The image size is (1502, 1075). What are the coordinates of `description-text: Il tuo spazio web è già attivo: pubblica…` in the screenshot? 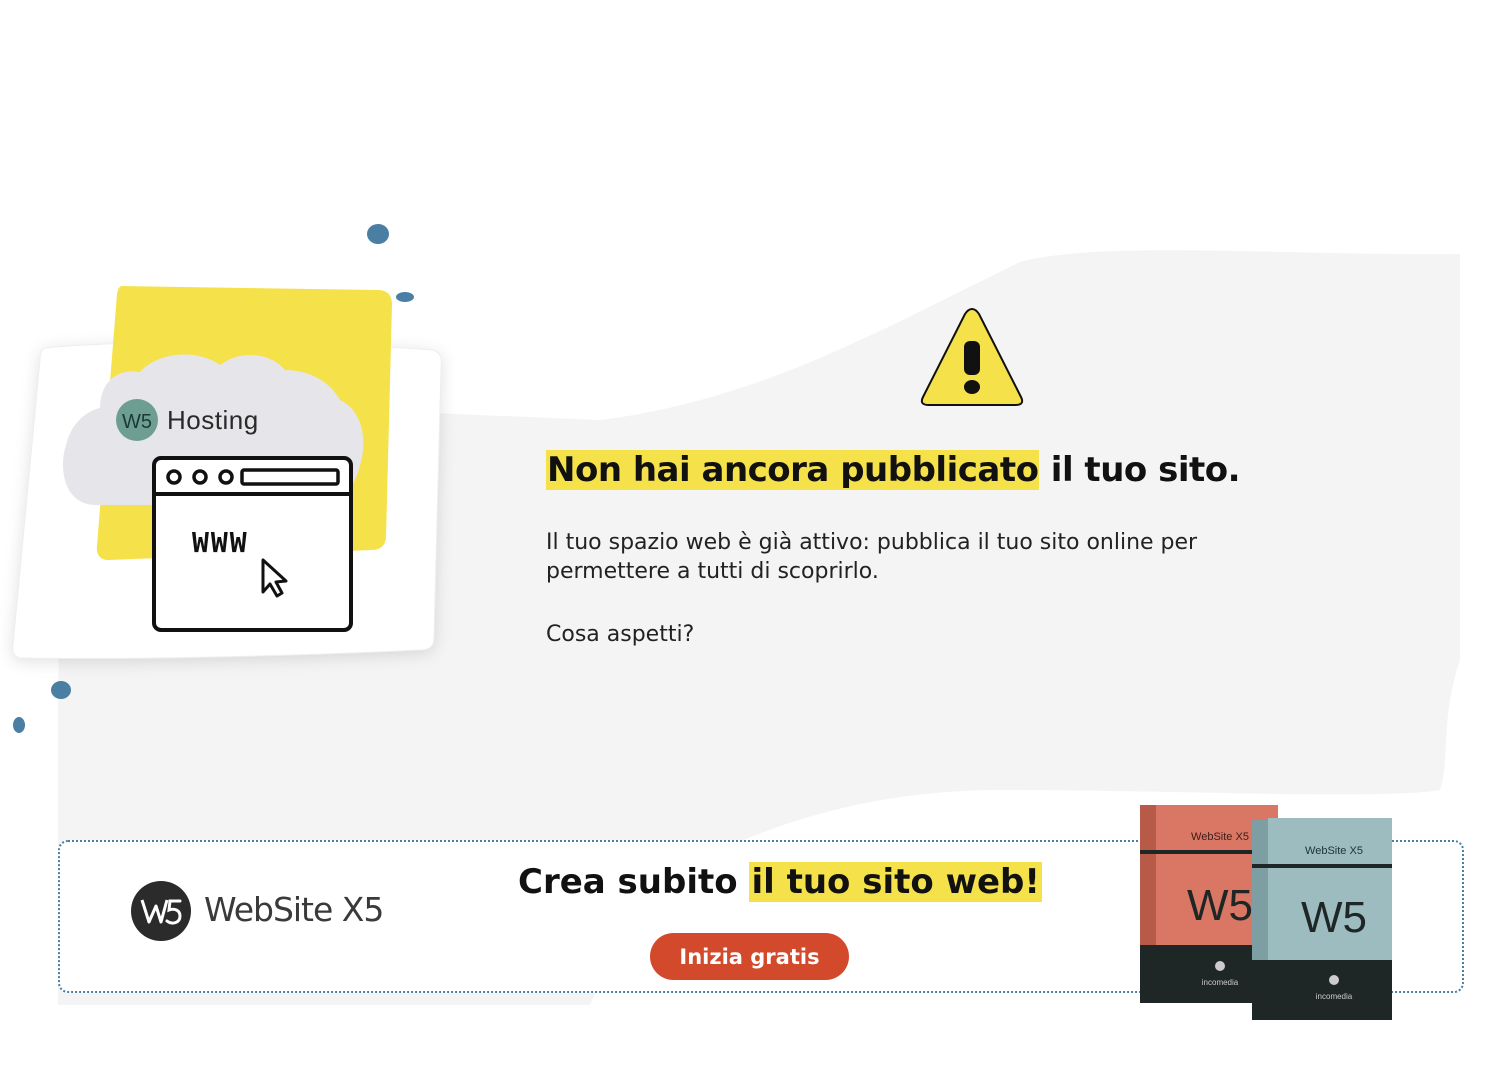 It's located at (872, 557).